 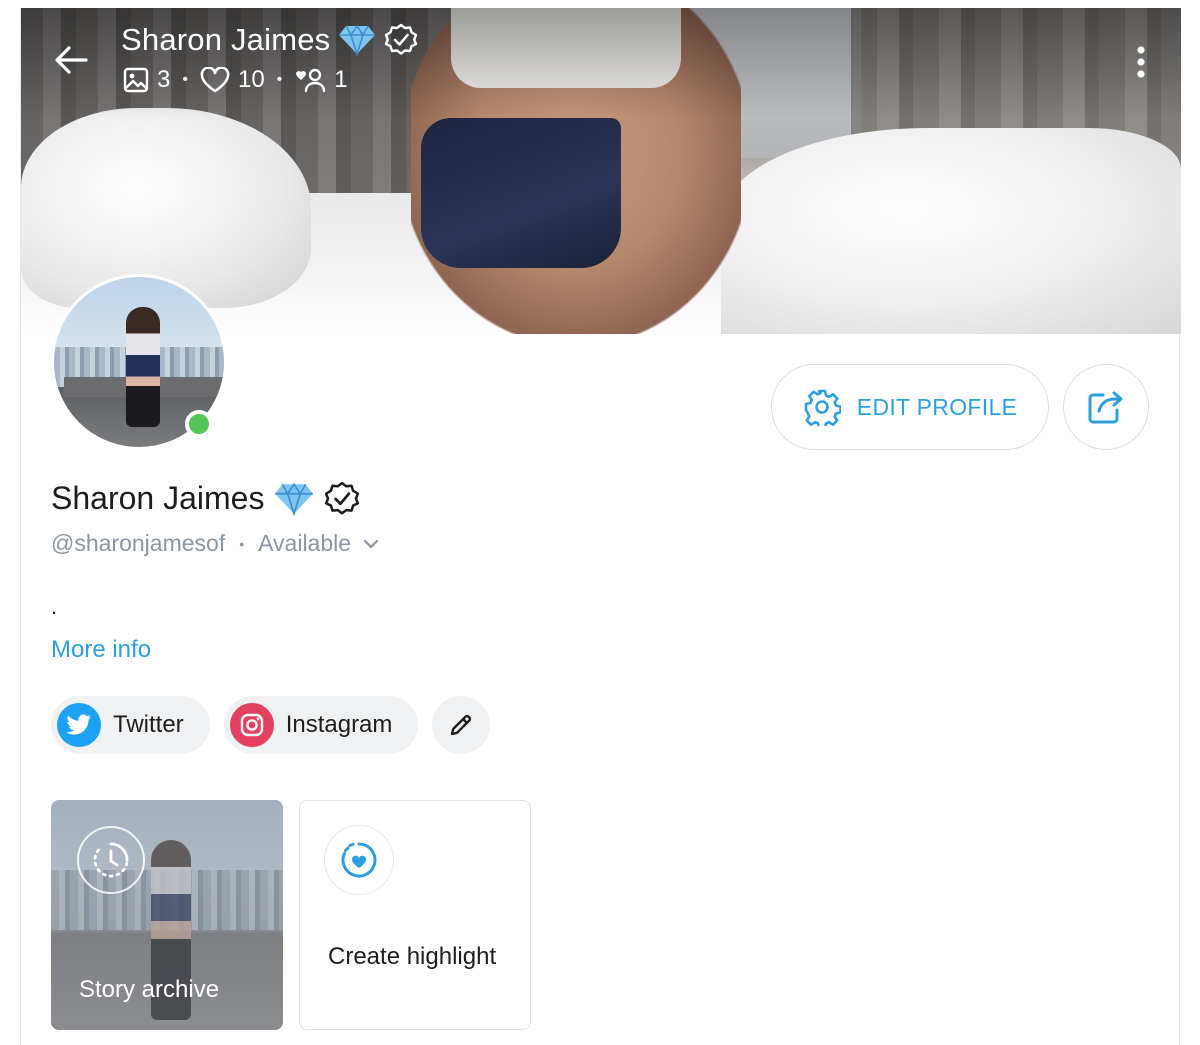 I want to click on share-button, so click(x=1106, y=407).